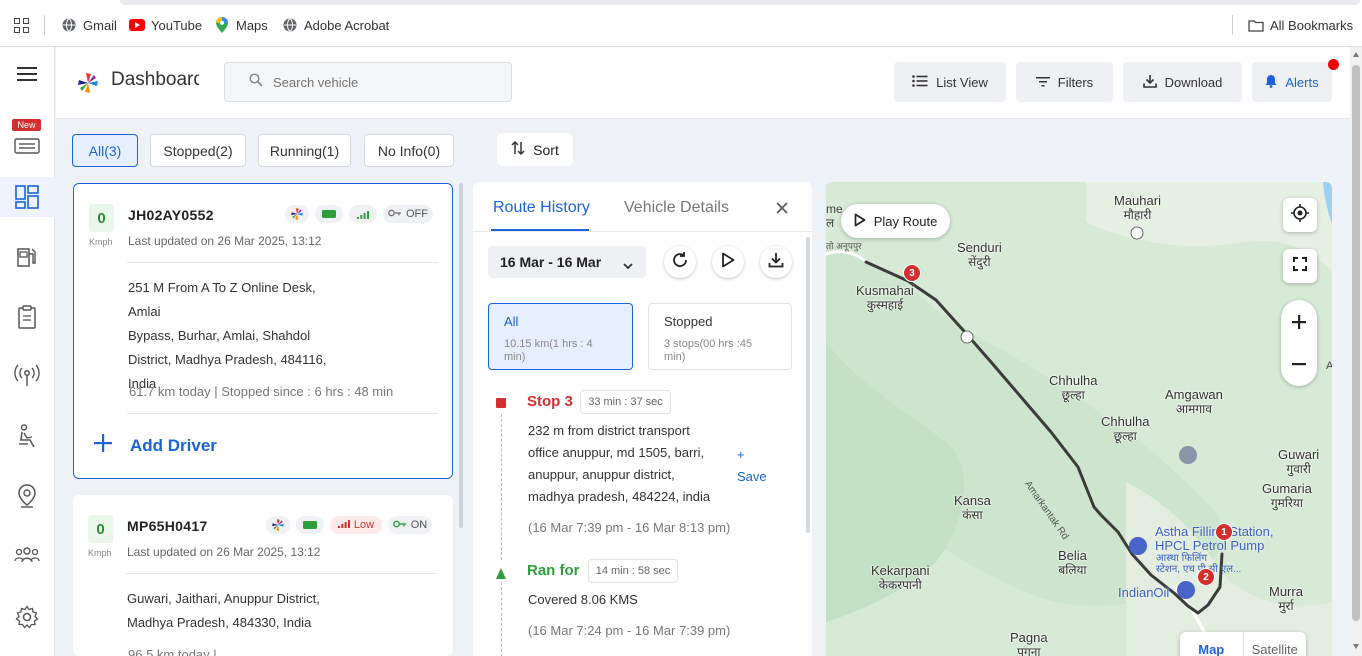 The width and height of the screenshot is (1362, 656). I want to click on chevron-down-icon, so click(628, 265).